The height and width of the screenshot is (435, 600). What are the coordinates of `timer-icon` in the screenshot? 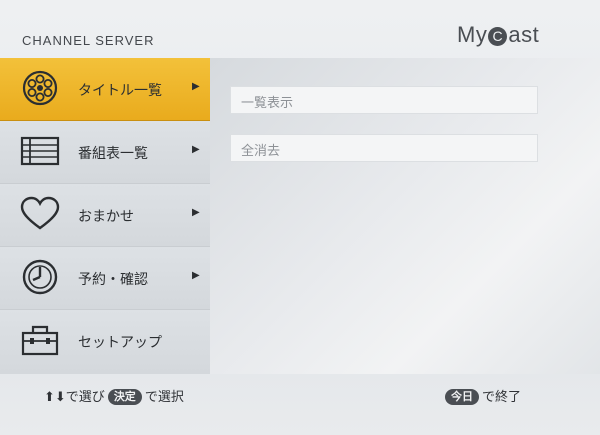 It's located at (40, 277).